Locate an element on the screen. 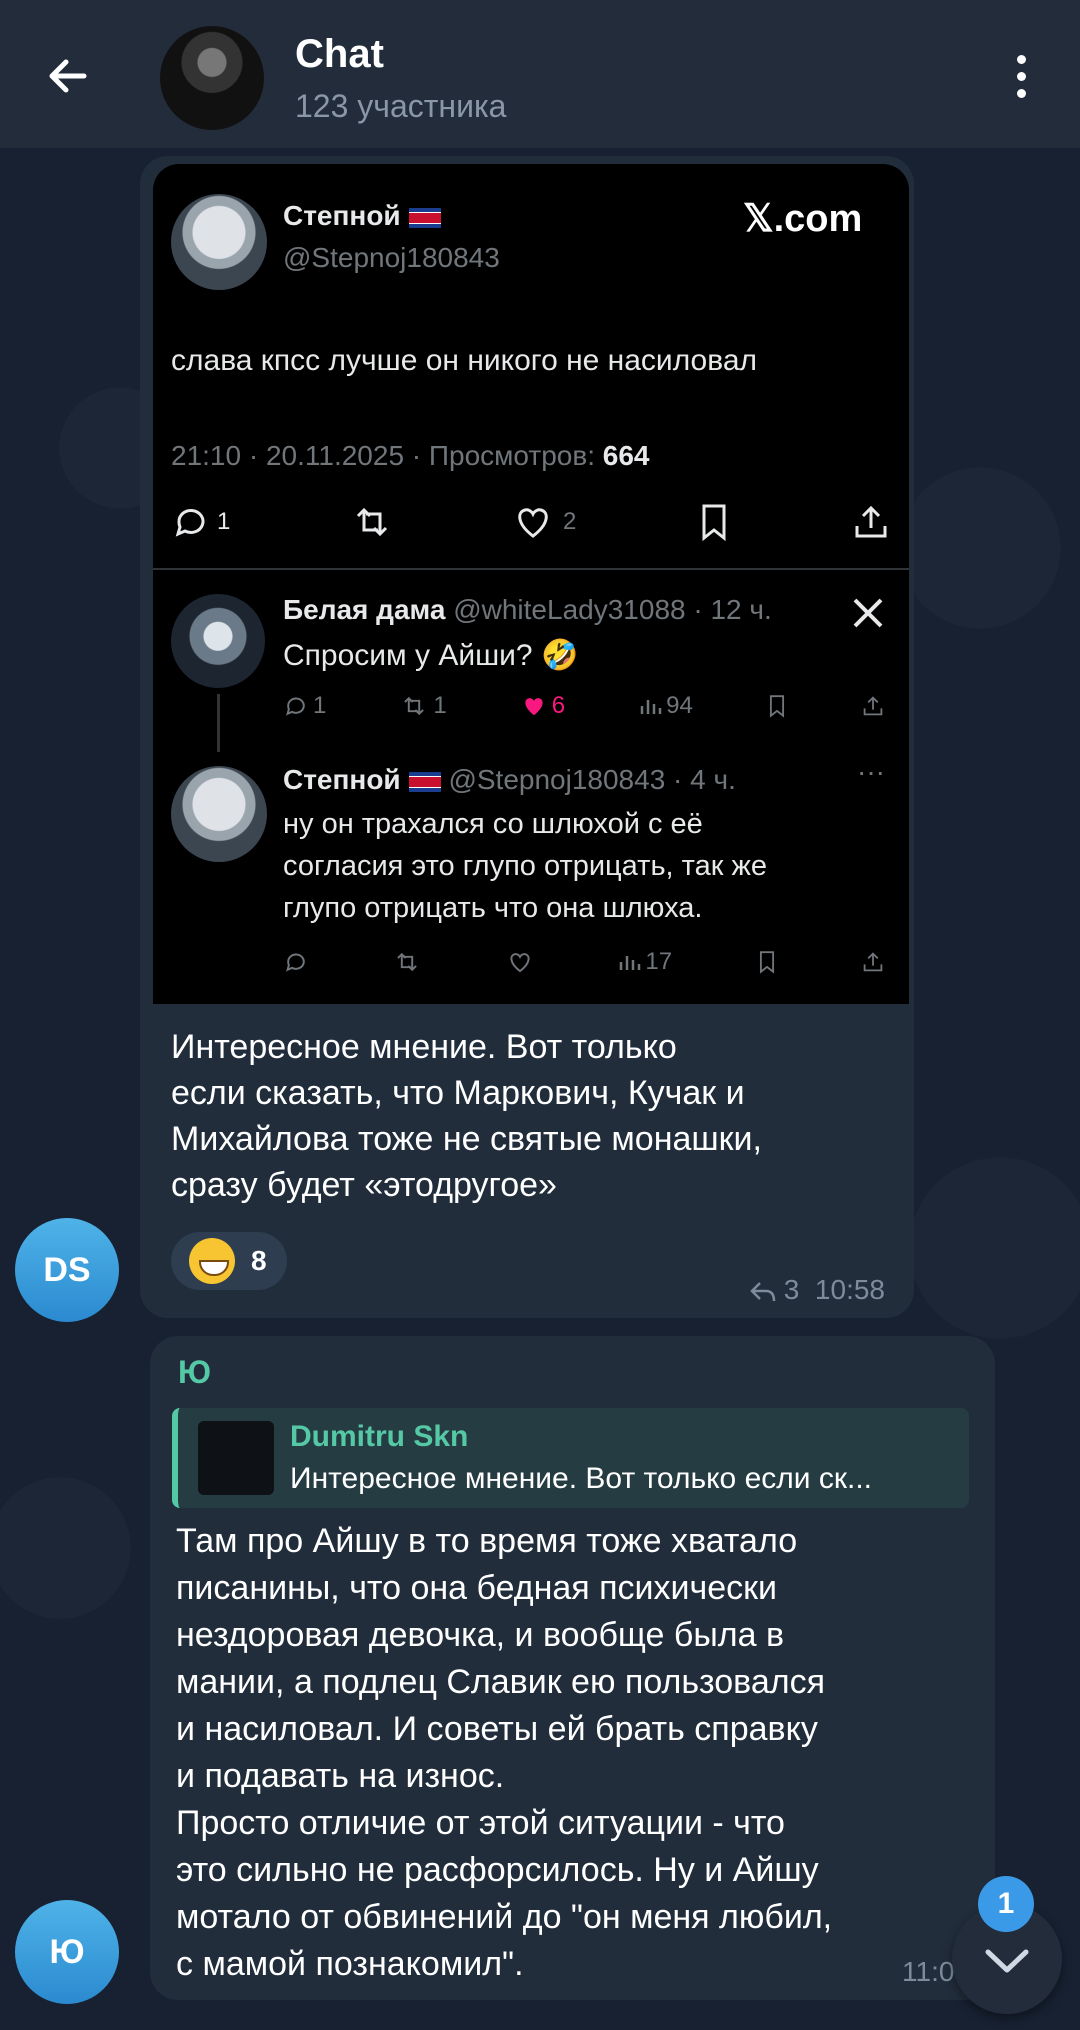 The width and height of the screenshot is (1080, 2030). quote-author: Dumitru Skn is located at coordinates (379, 1436).